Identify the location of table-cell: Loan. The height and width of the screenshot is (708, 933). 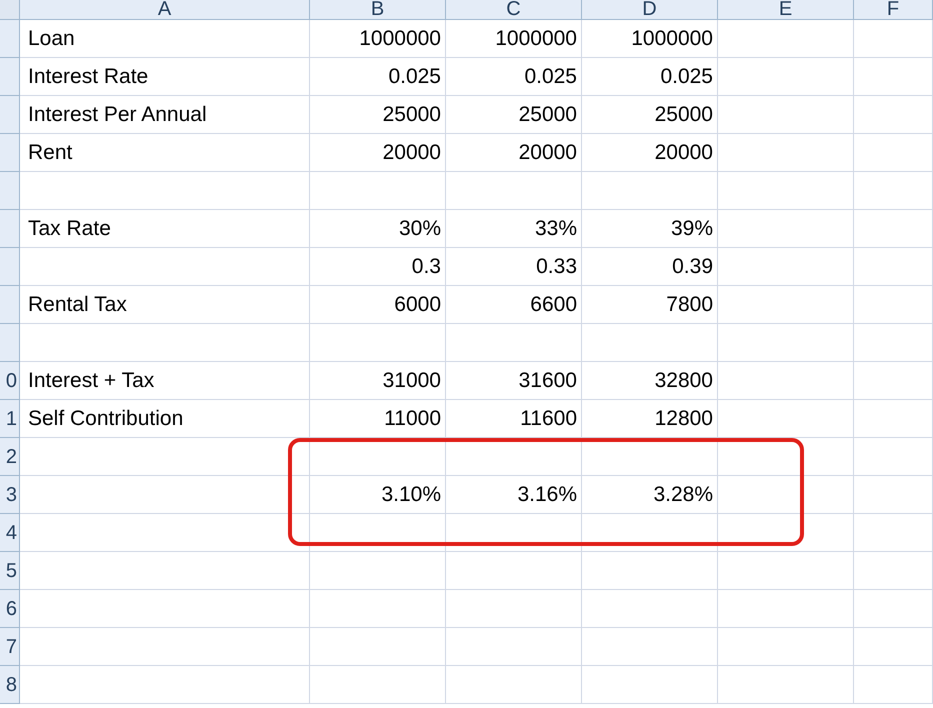
(165, 39).